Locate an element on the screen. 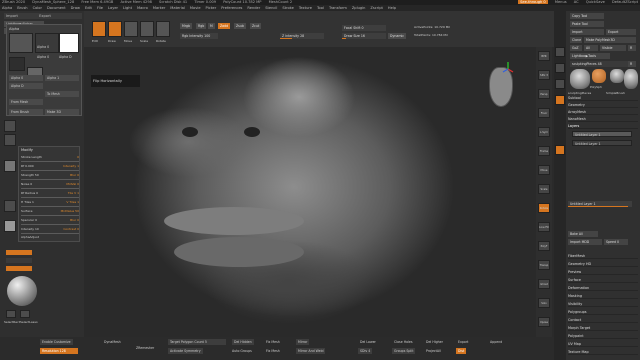 The width and height of the screenshot is (640, 360). palette-section-arraymesh: ArrayMesh is located at coordinates (603, 112).